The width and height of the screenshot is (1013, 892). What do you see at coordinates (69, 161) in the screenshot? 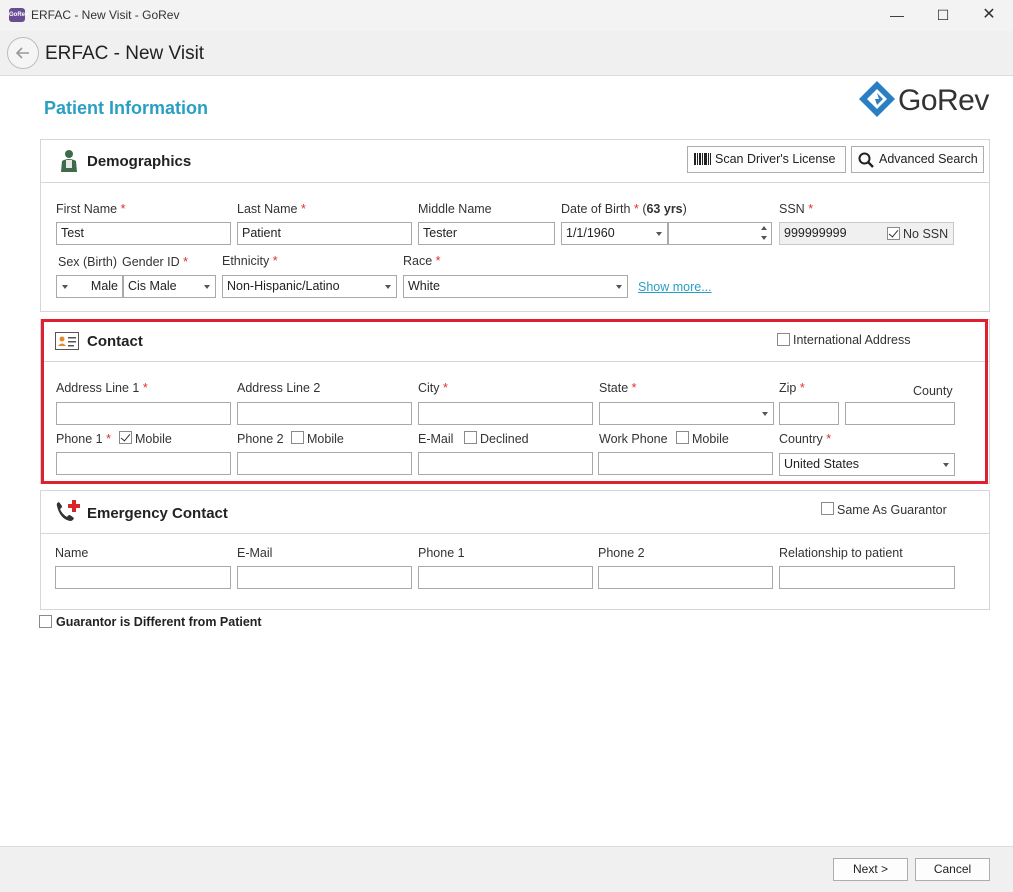
I see `person-icon` at bounding box center [69, 161].